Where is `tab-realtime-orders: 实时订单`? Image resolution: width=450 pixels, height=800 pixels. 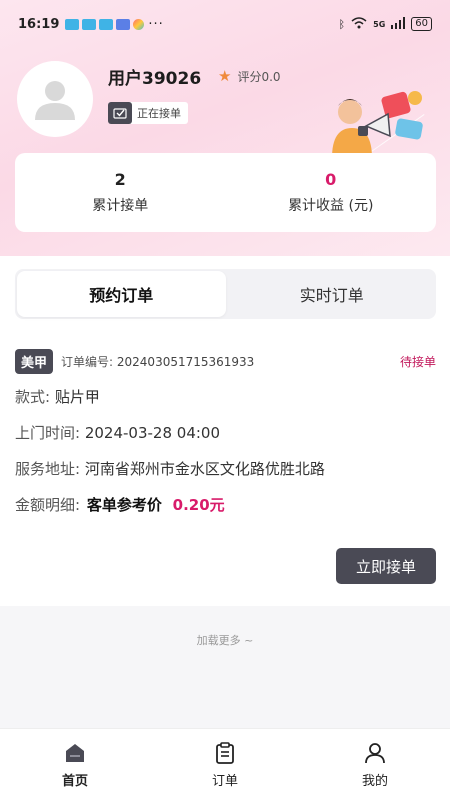 tab-realtime-orders: 实时订单 is located at coordinates (332, 294).